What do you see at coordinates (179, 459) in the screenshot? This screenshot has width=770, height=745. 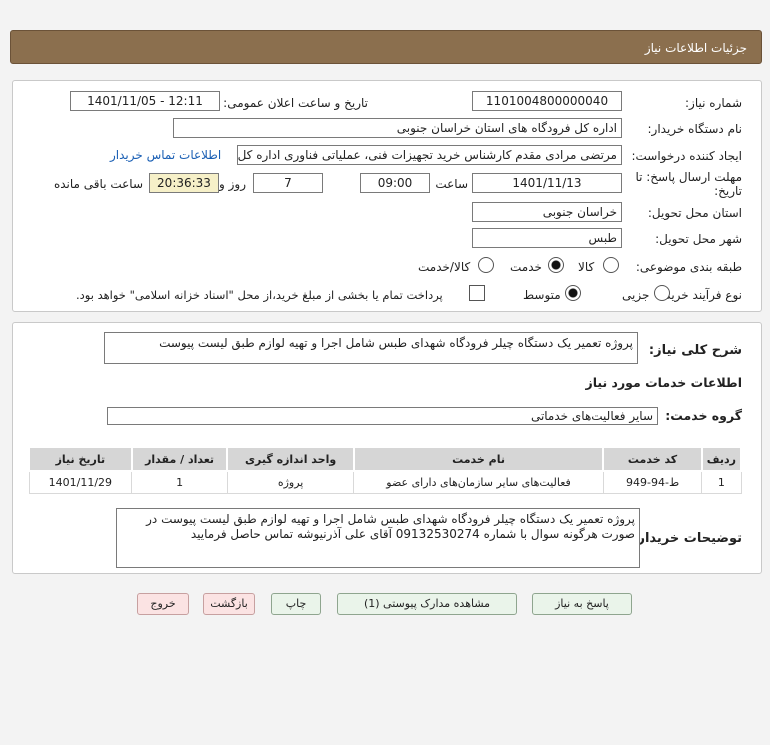 I see `col-qty-header: تعداد / مقدار` at bounding box center [179, 459].